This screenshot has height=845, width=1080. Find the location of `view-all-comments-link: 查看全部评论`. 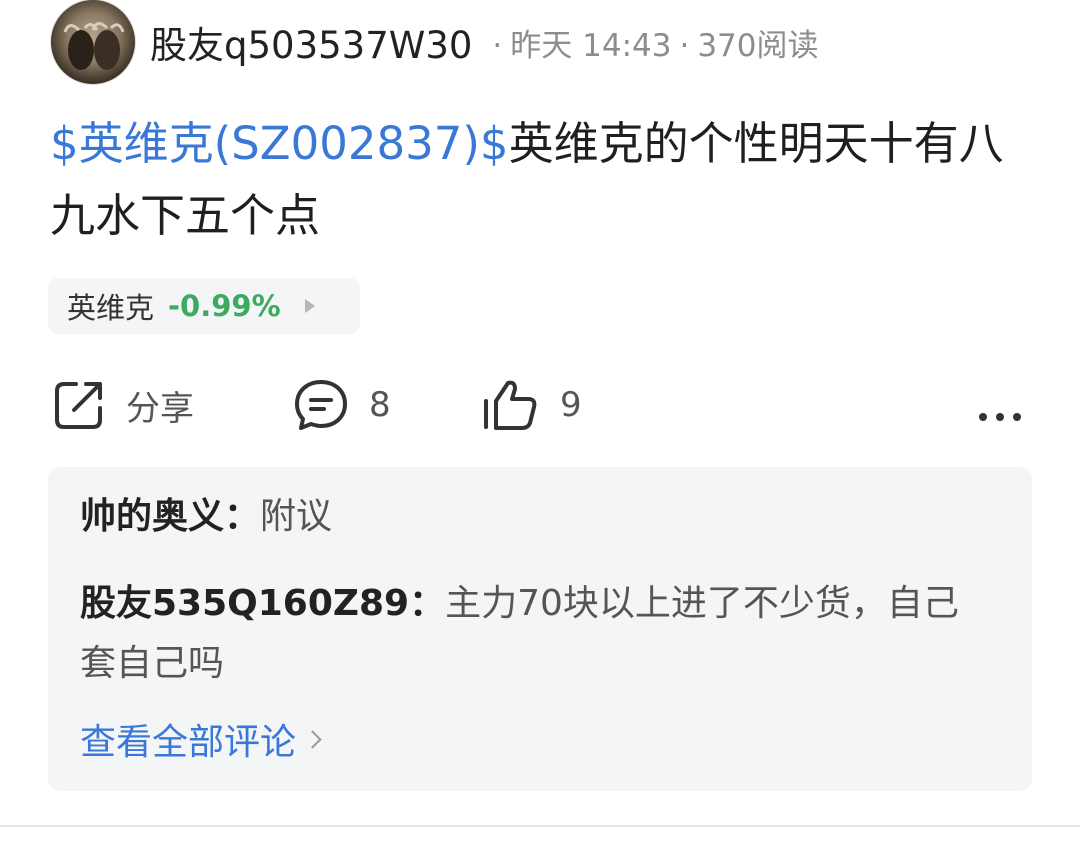

view-all-comments-link: 查看全部评论 is located at coordinates (201, 739).